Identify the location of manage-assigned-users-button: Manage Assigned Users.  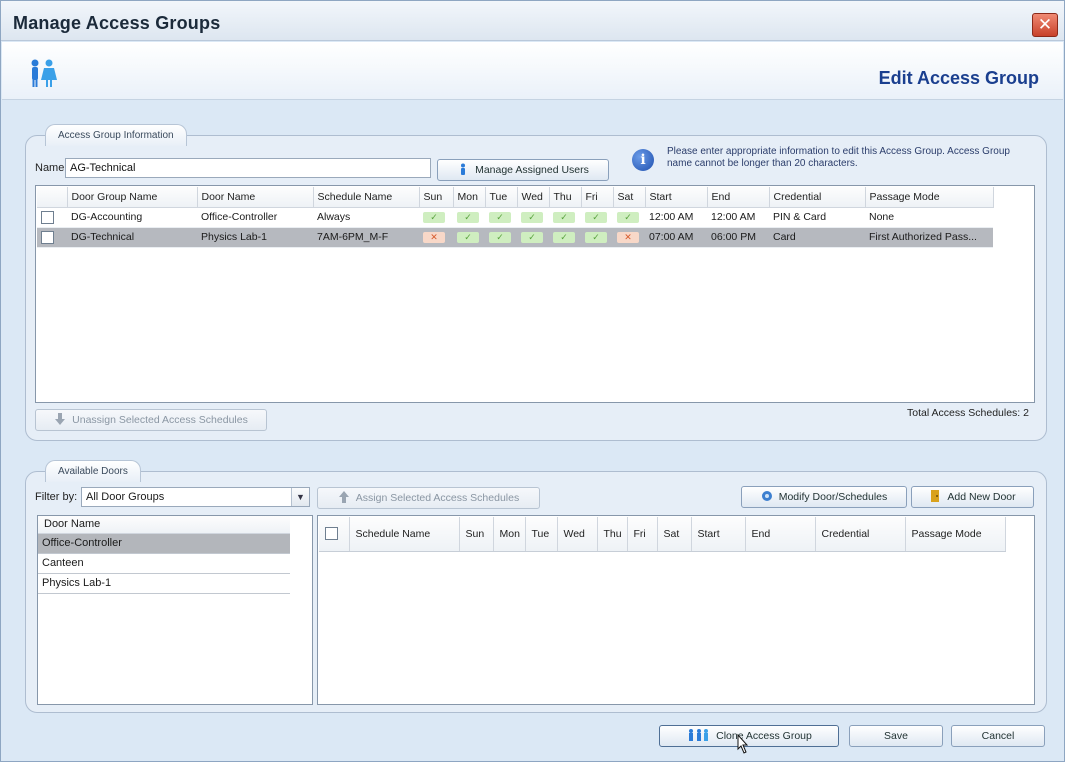
(523, 170).